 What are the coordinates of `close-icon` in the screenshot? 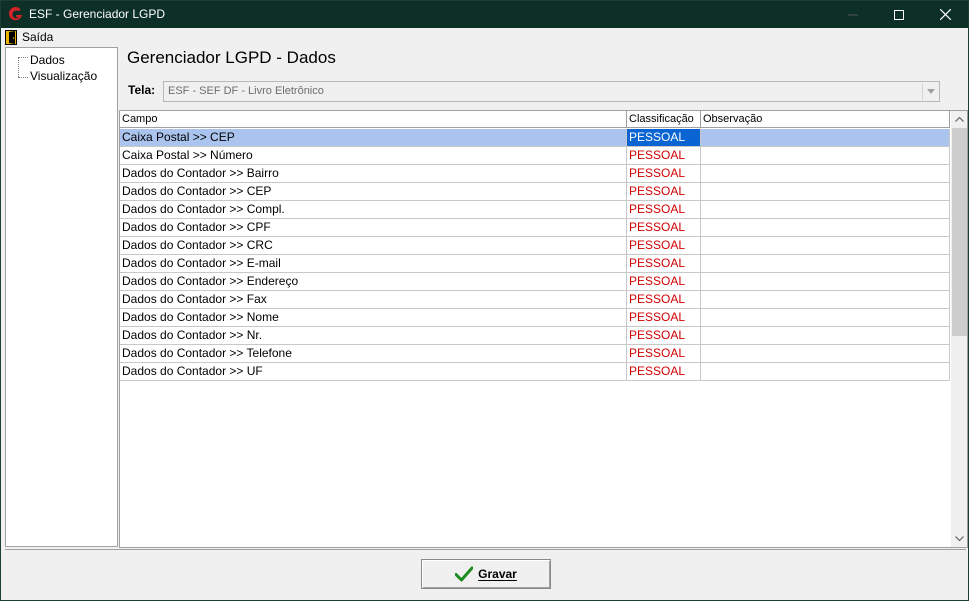 It's located at (945, 14).